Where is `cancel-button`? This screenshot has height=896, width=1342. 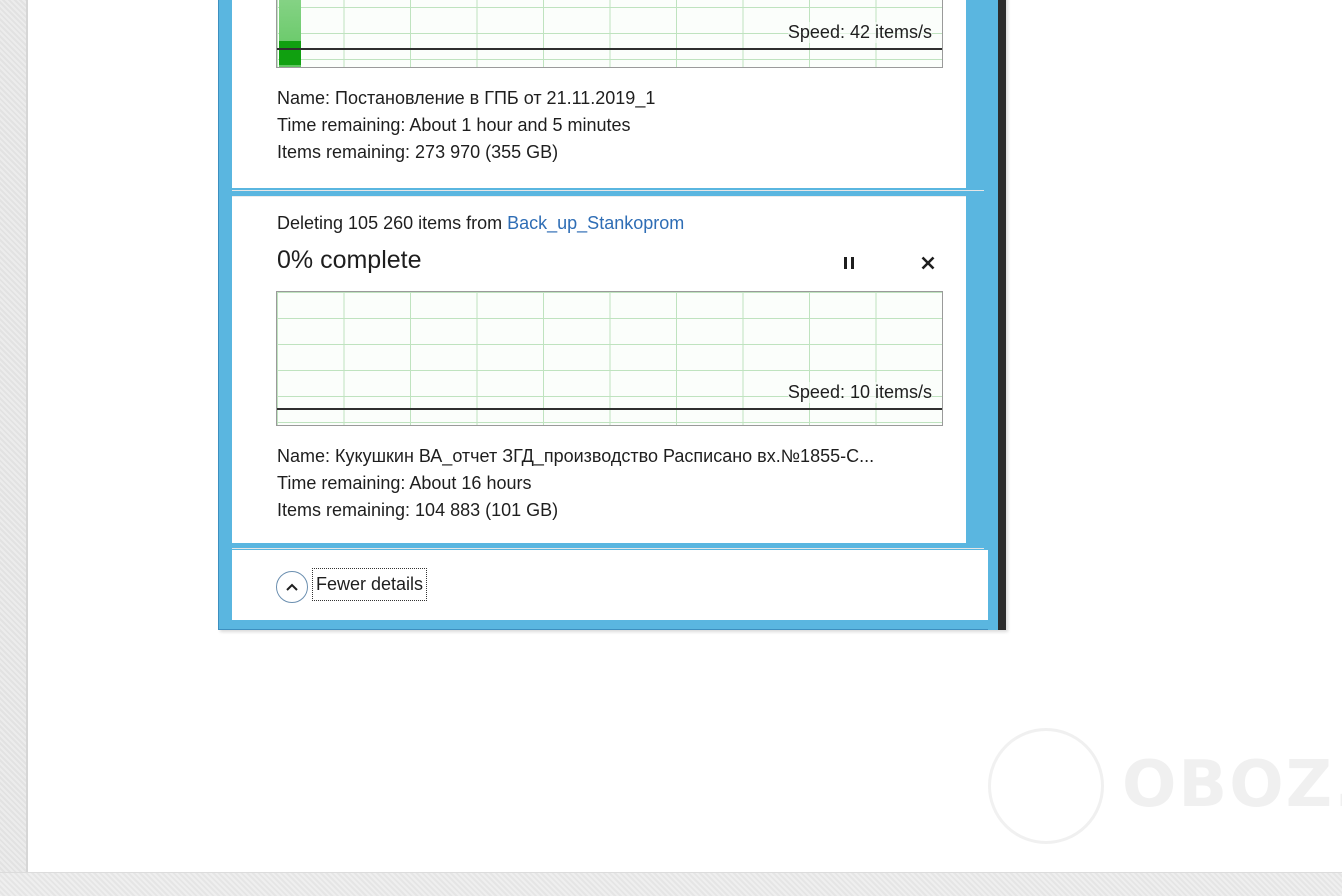
cancel-button is located at coordinates (928, 263).